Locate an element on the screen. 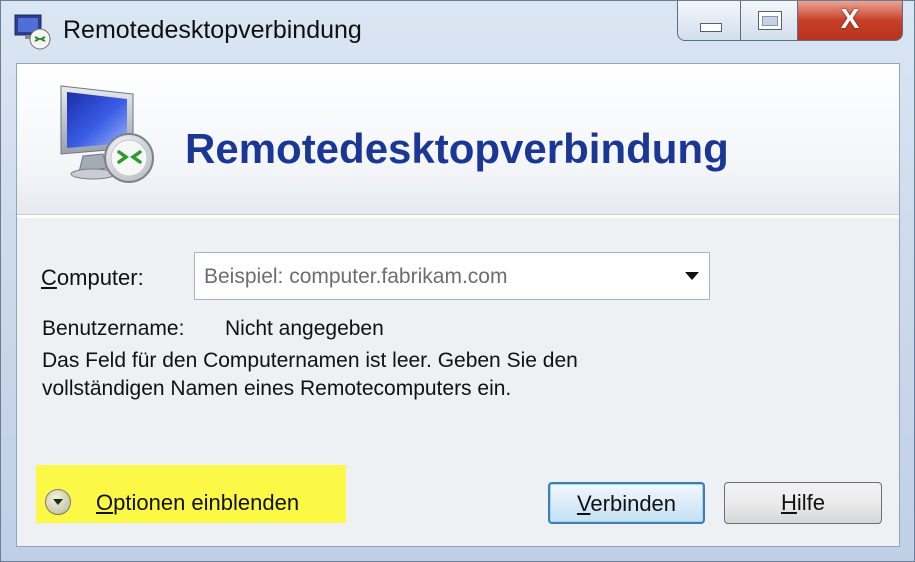  maximize-icon is located at coordinates (770, 20).